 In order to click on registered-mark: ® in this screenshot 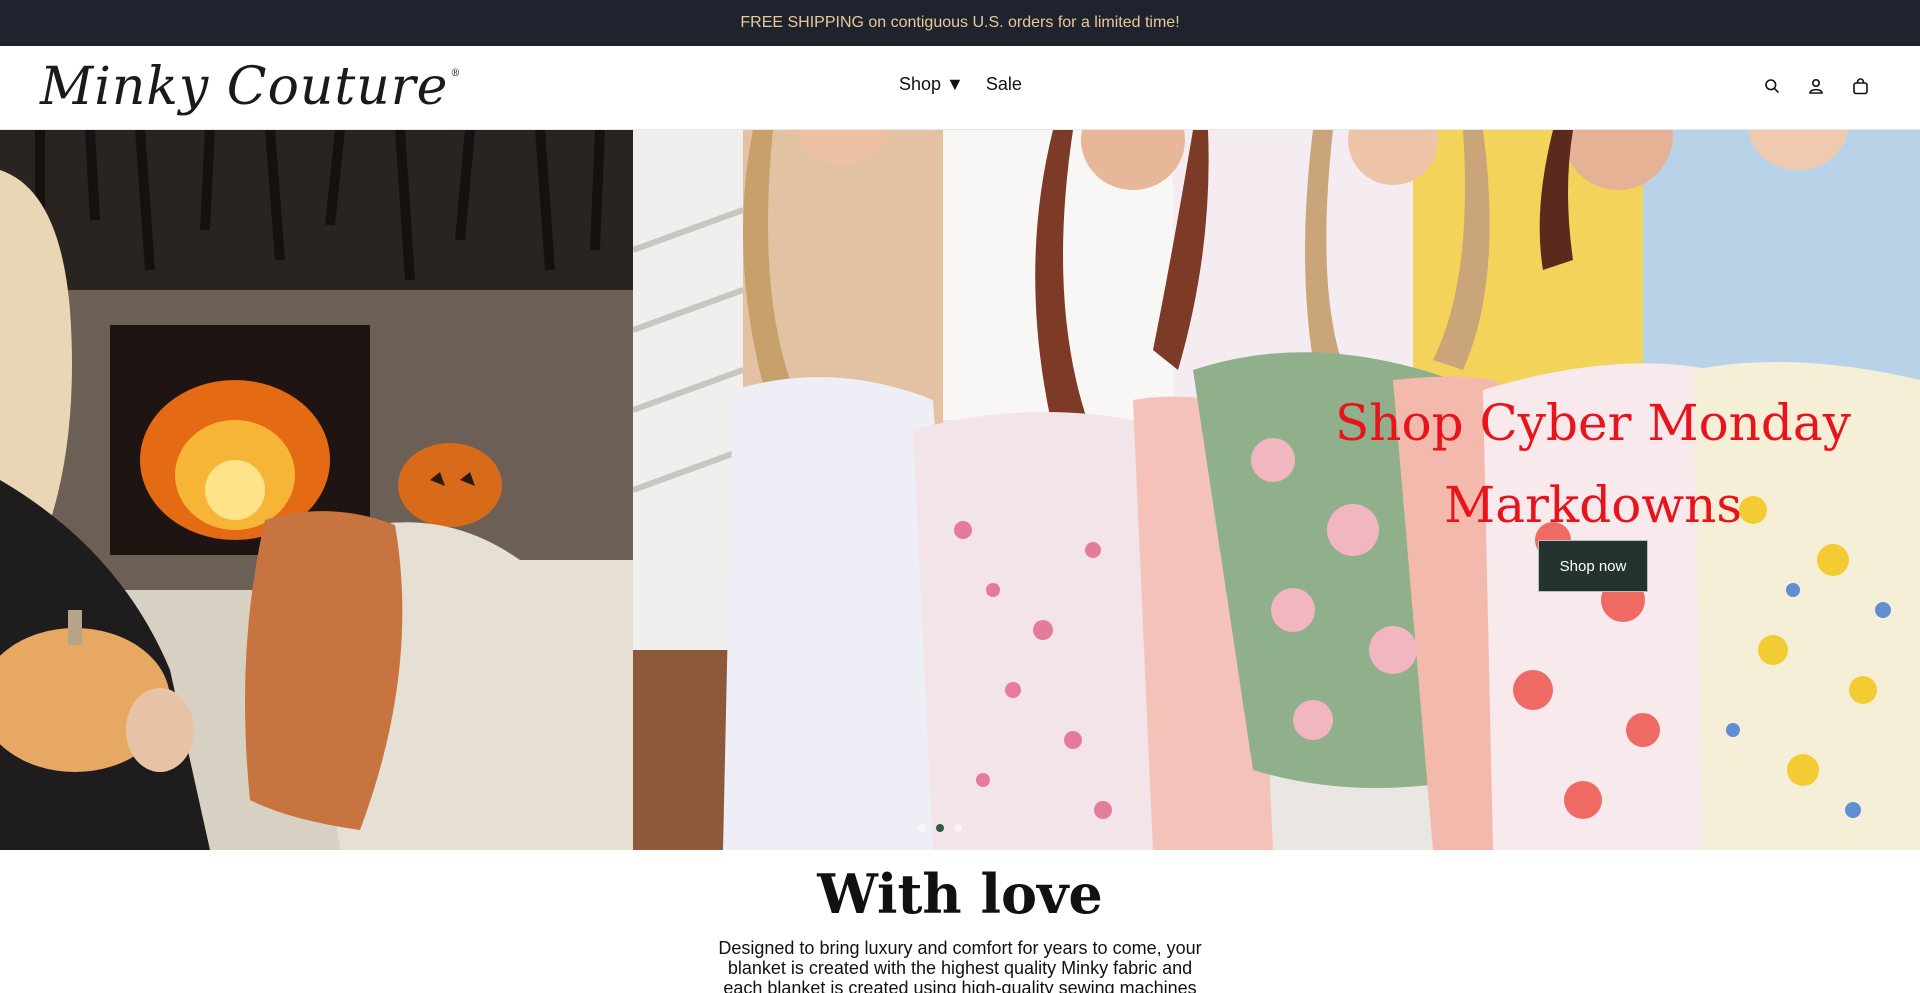, I will do `click(456, 73)`.